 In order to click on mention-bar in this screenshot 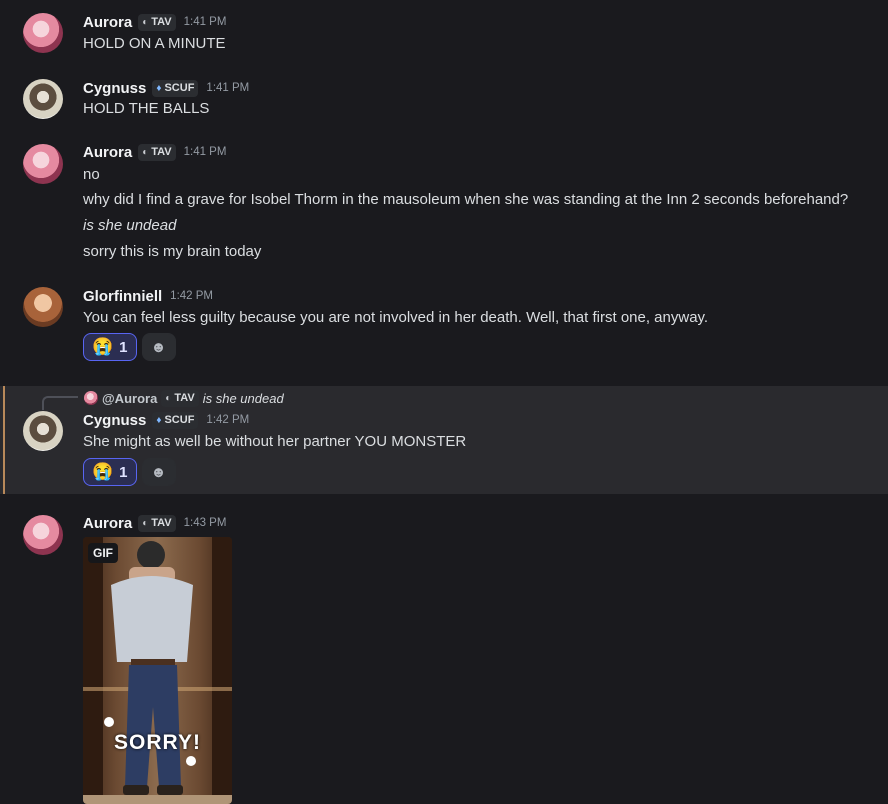, I will do `click(4, 440)`.